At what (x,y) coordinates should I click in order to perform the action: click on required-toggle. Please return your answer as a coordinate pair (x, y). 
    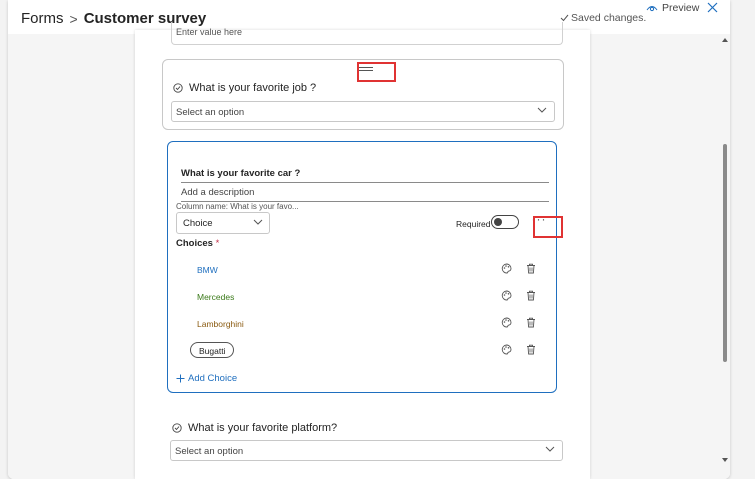
    Looking at the image, I should click on (505, 222).